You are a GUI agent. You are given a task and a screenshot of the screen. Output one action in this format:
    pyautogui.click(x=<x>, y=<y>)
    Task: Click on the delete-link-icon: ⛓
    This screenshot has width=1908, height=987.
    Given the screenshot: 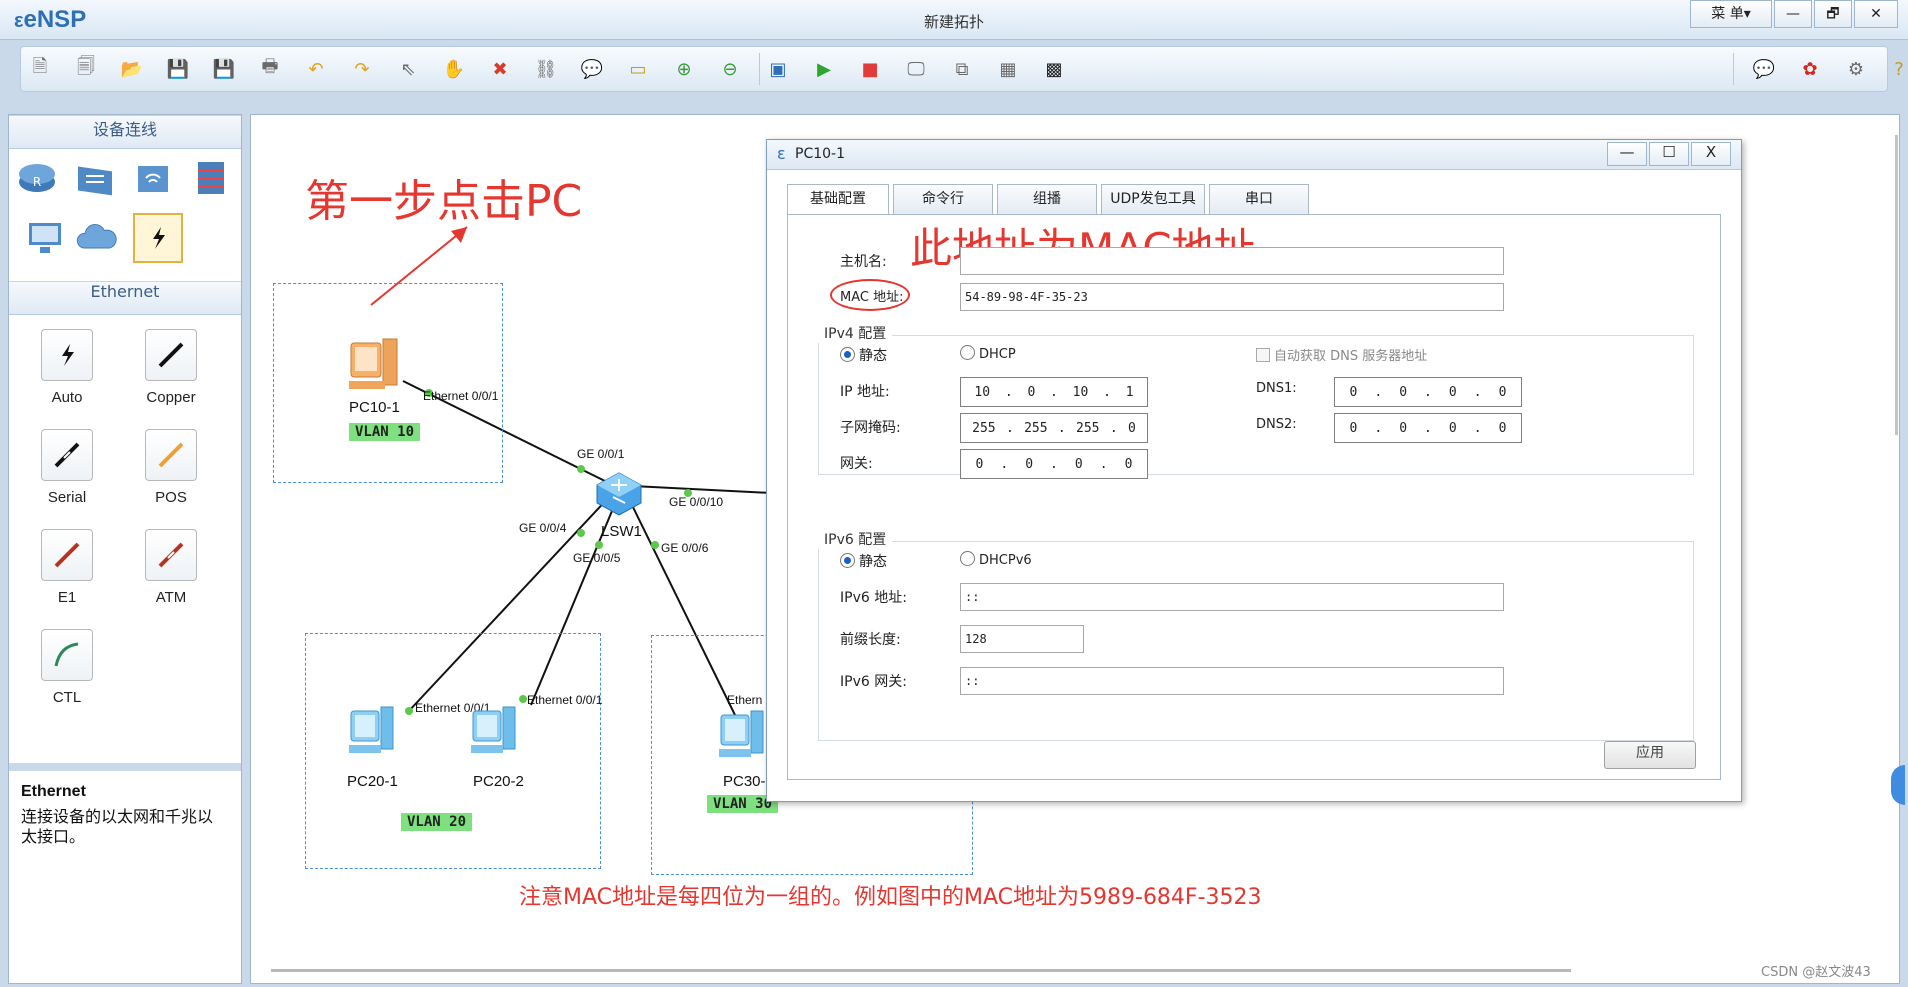 What is the action you would take?
    pyautogui.click(x=546, y=69)
    